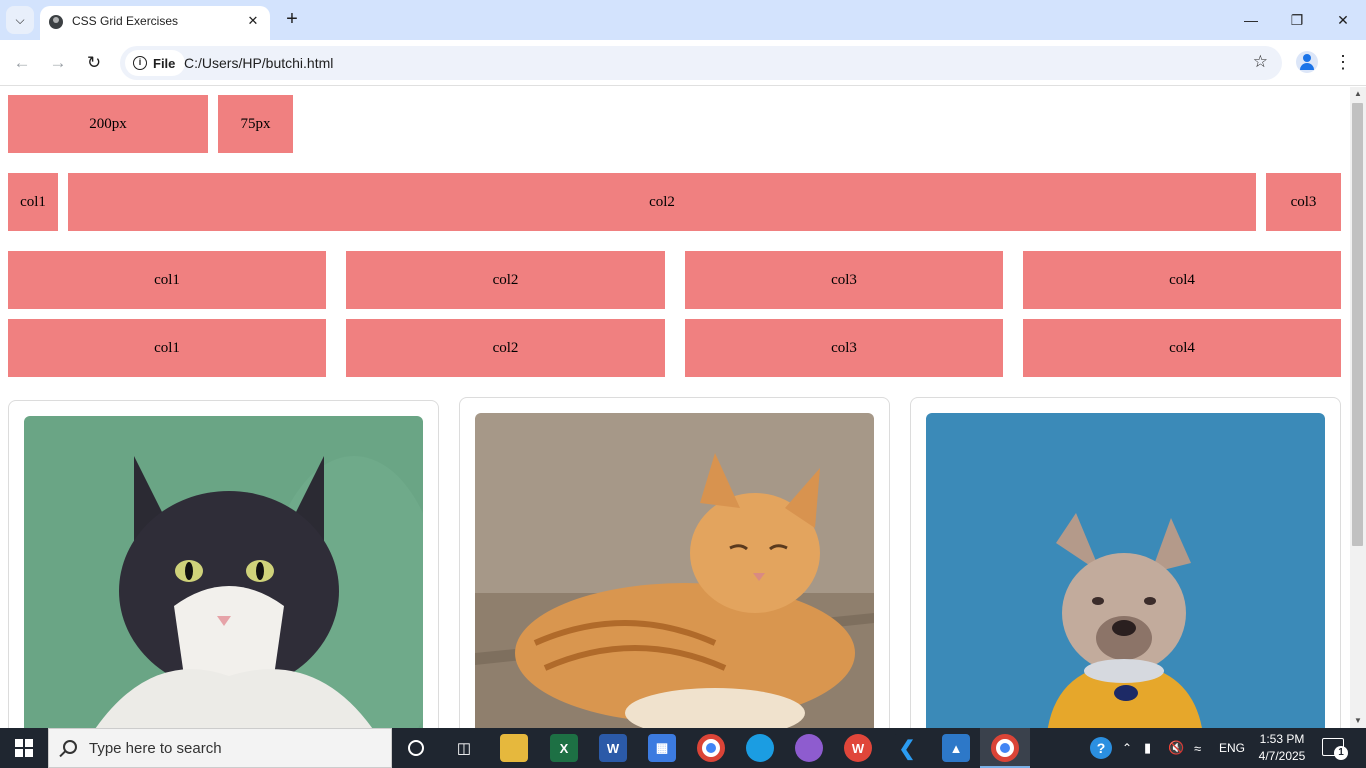 The image size is (1366, 768). I want to click on profile-avatar-icon, so click(1307, 62).